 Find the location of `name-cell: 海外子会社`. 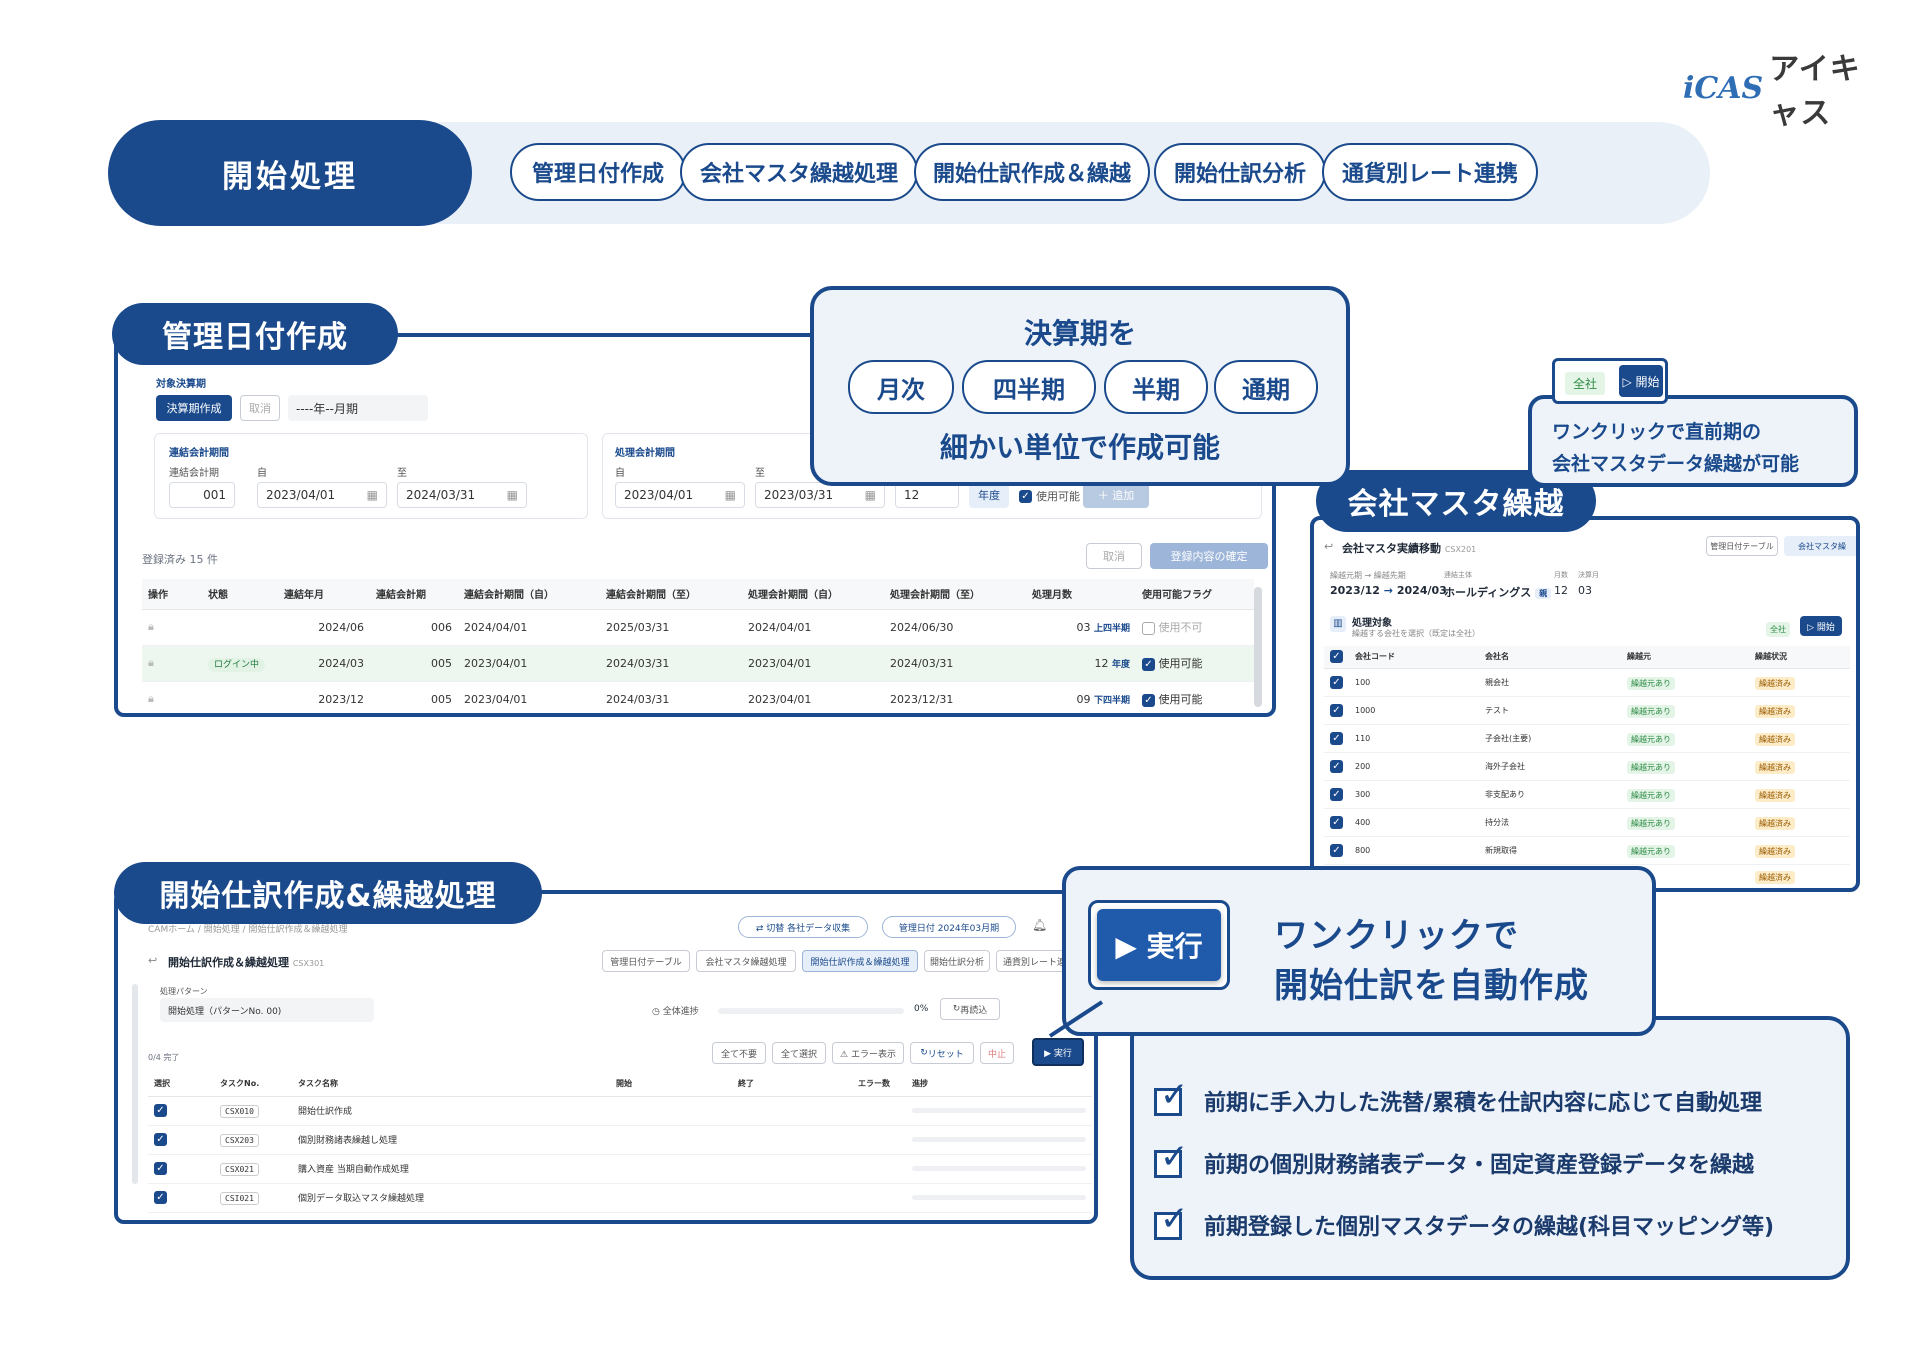

name-cell: 海外子会社 is located at coordinates (1550, 766).